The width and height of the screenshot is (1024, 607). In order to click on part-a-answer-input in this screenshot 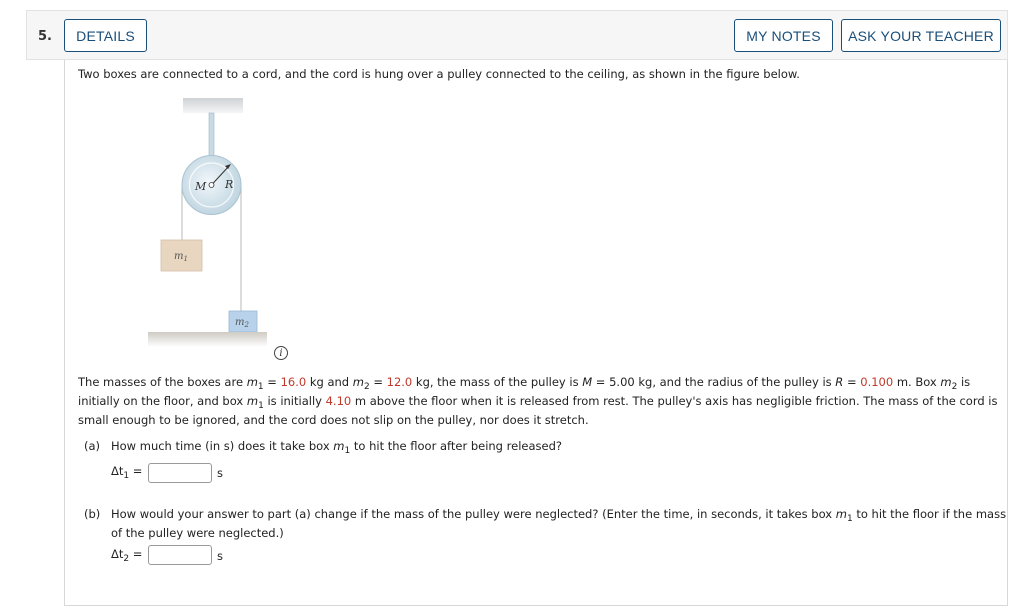, I will do `click(180, 473)`.